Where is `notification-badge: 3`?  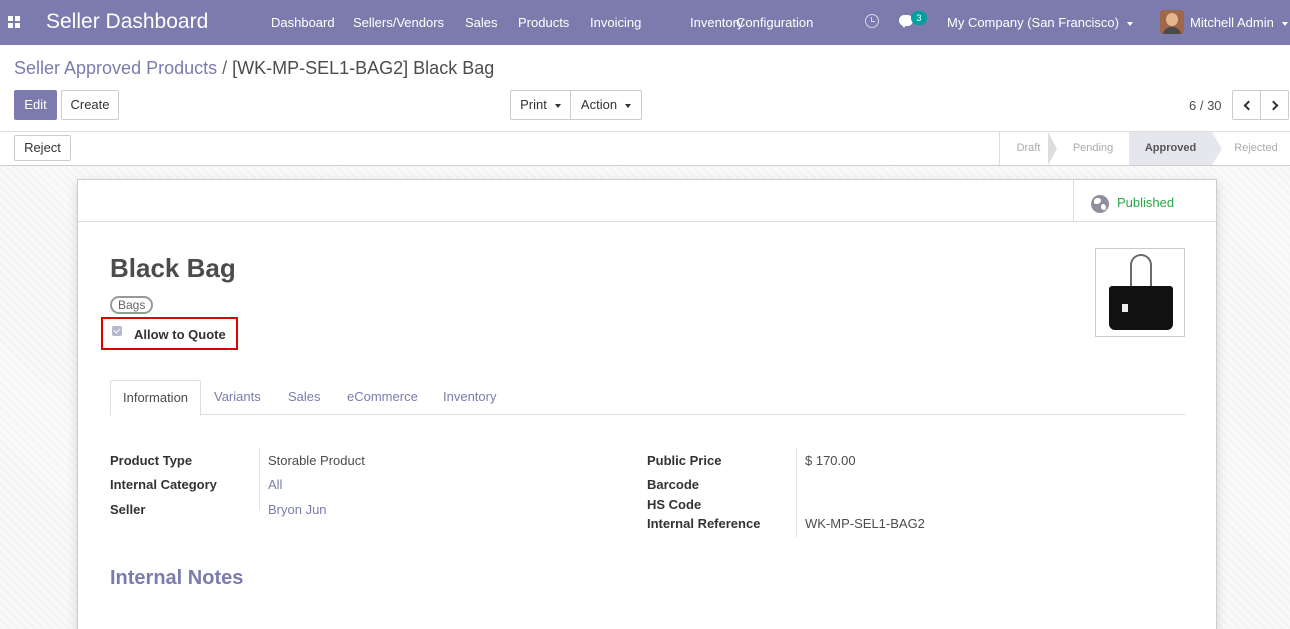 notification-badge: 3 is located at coordinates (919, 18).